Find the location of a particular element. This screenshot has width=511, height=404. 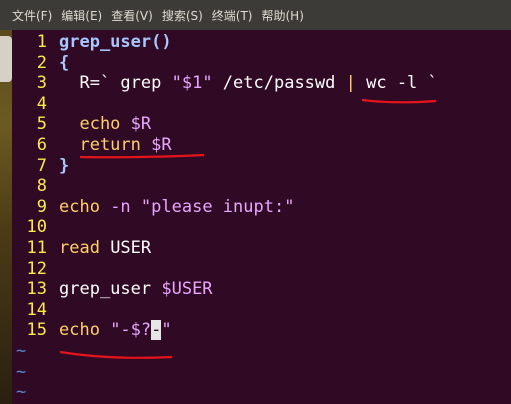

line-number: 11 is located at coordinates (36, 248).